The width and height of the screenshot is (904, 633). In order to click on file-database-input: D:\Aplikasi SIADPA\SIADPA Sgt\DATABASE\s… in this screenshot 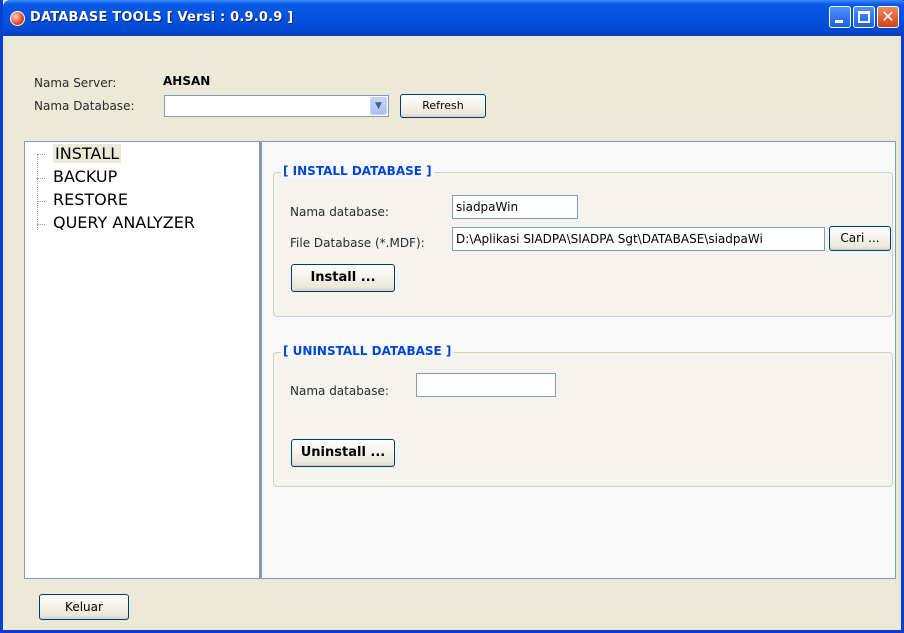, I will do `click(638, 239)`.